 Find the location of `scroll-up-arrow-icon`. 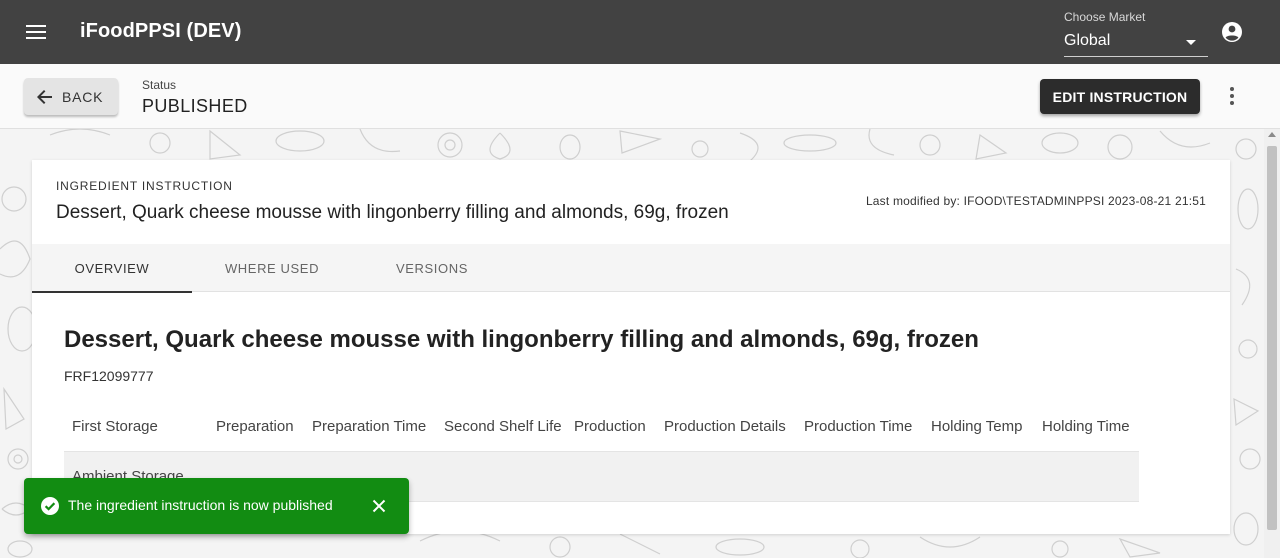

scroll-up-arrow-icon is located at coordinates (1272, 134).